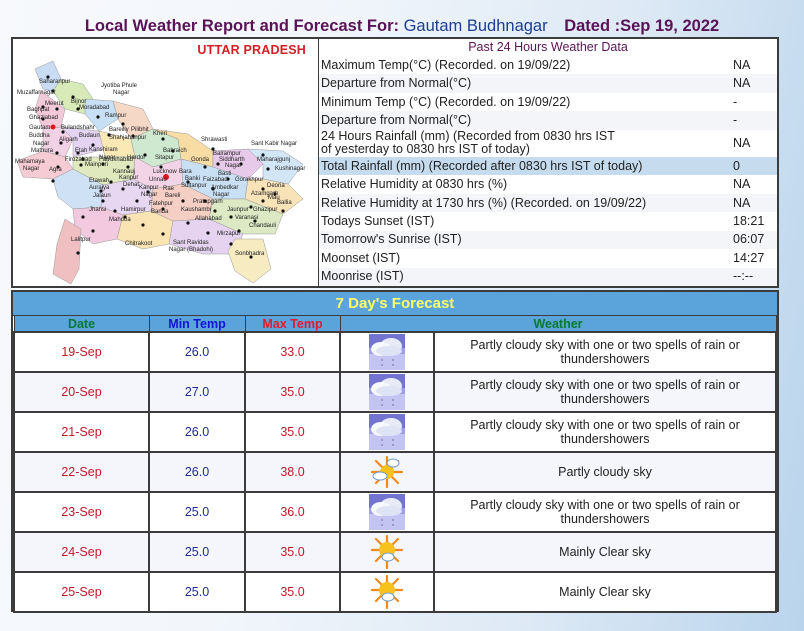 The image size is (804, 631). Describe the element at coordinates (30, 162) in the screenshot. I see `svg-text: Mahamaya` at that location.